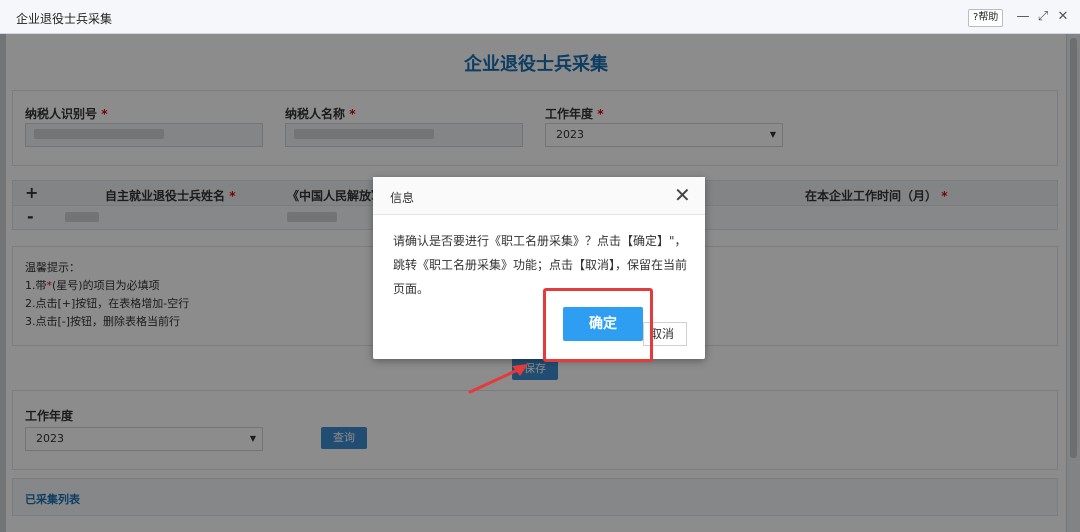 The height and width of the screenshot is (532, 1080). What do you see at coordinates (598, 325) in the screenshot?
I see `highlight-annotation` at bounding box center [598, 325].